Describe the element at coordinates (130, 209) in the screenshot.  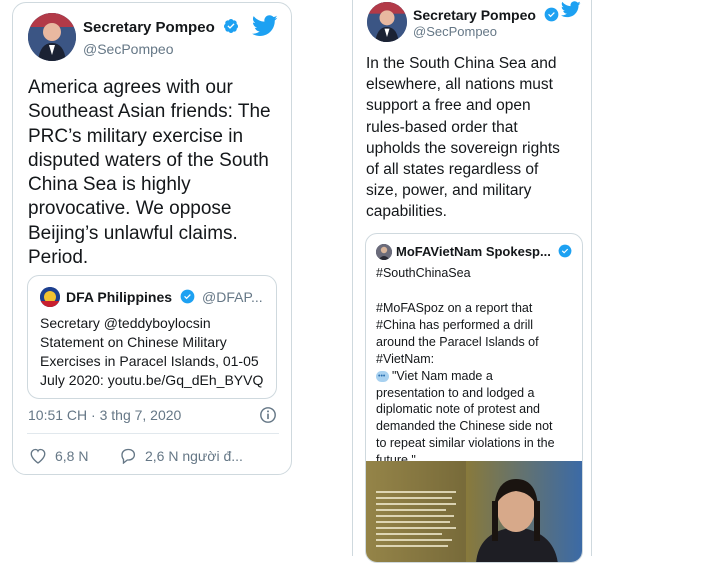
I see `tweet-text-line: provocative. We oppose` at that location.